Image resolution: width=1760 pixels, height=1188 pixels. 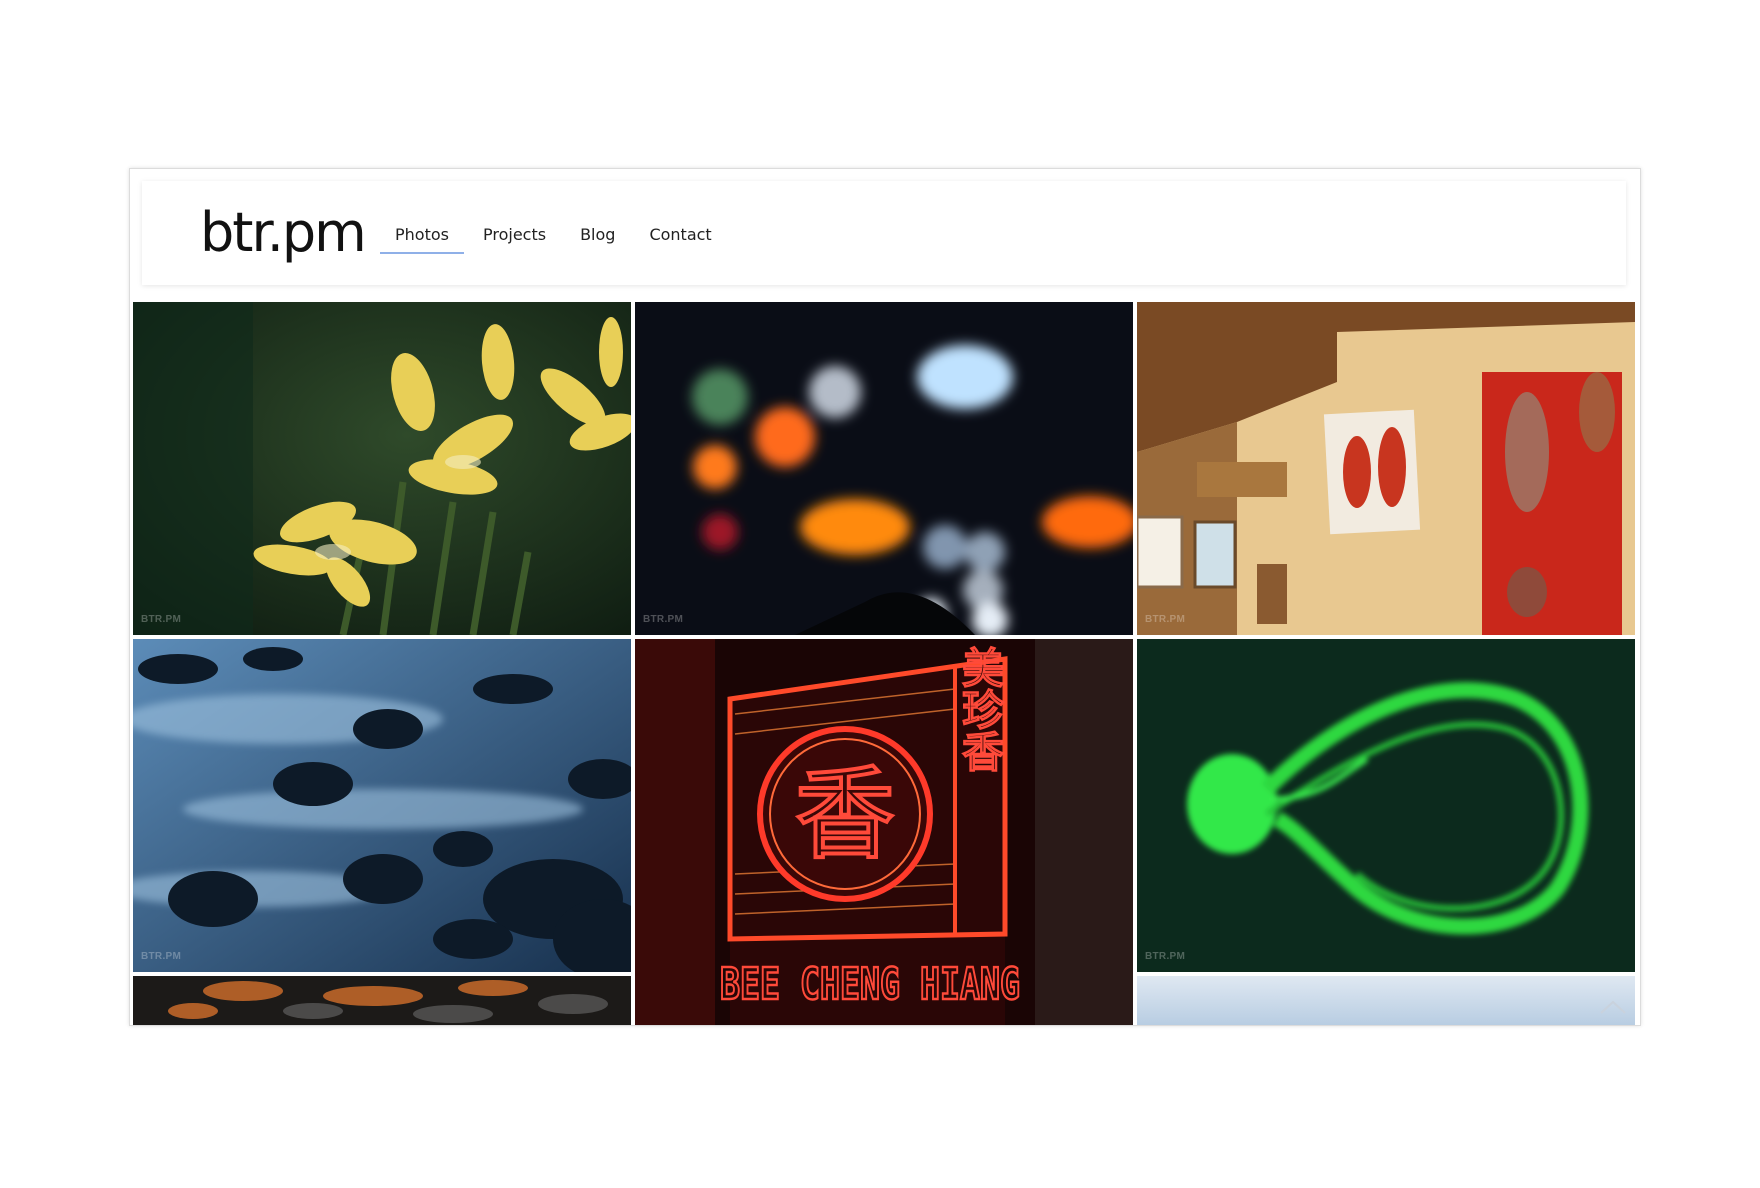 I want to click on bokeh-image, so click(x=884, y=468).